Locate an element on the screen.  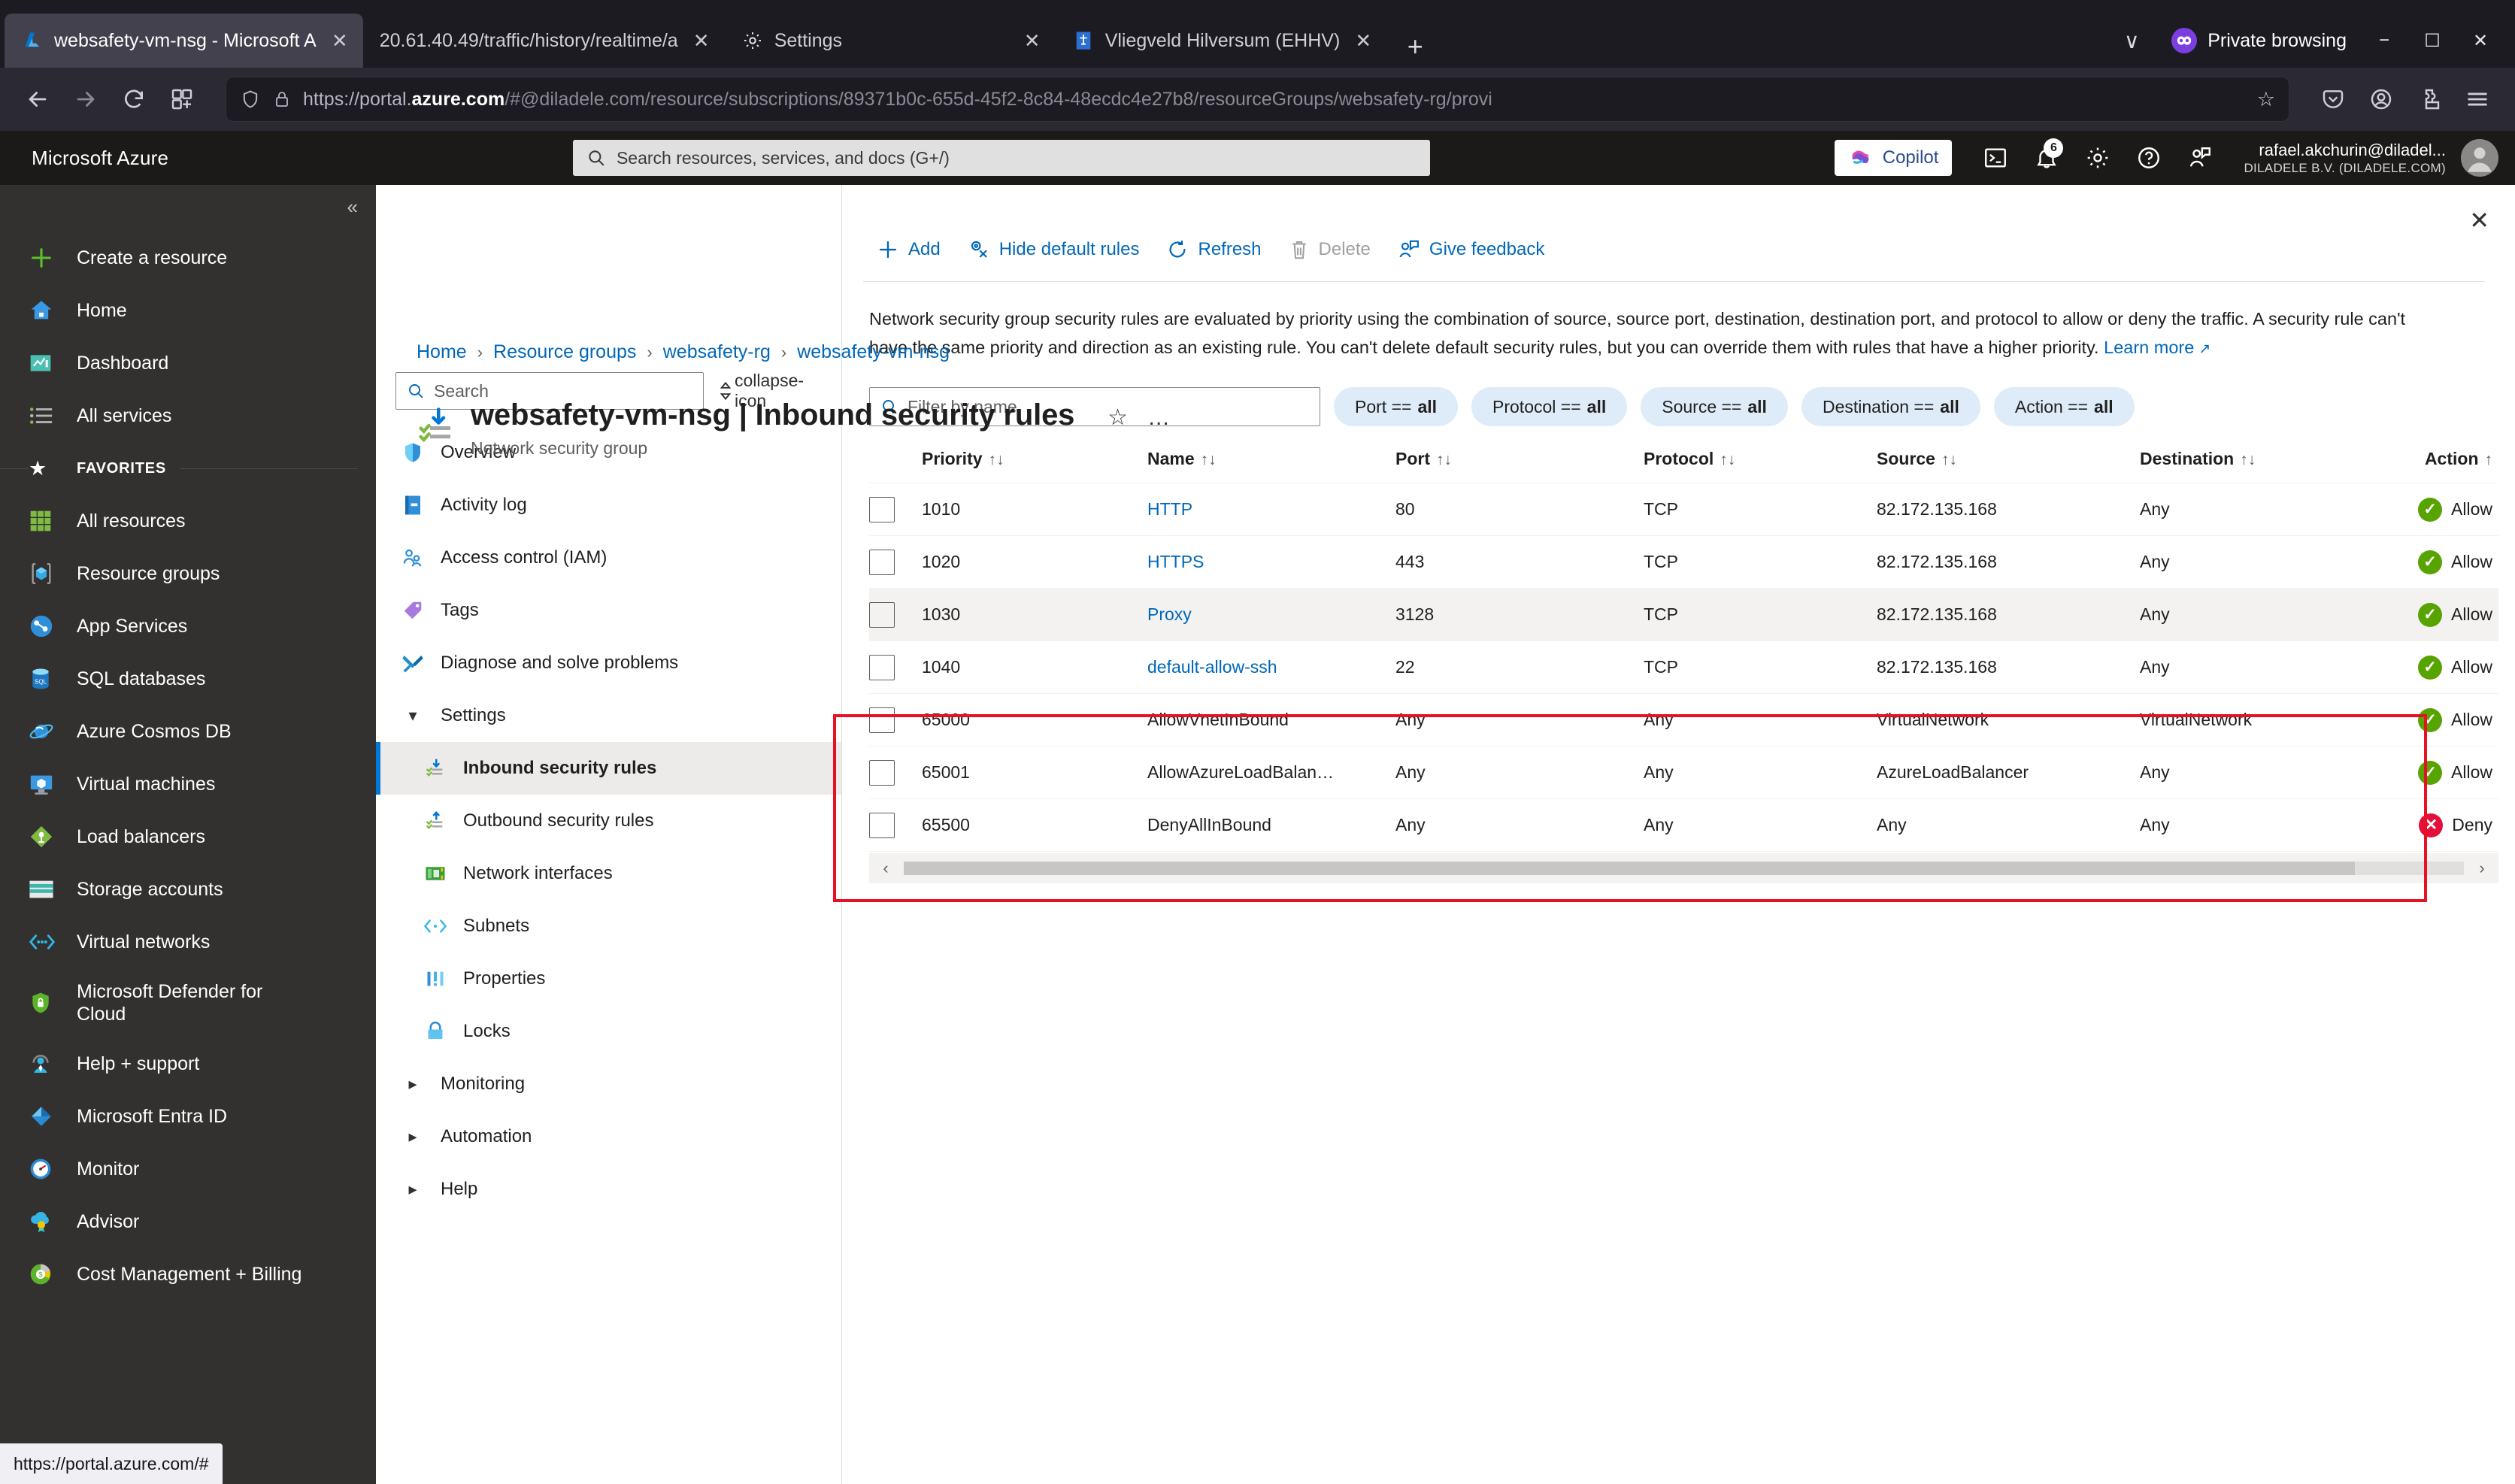
menu-item-properties: Properties is located at coordinates (608, 978).